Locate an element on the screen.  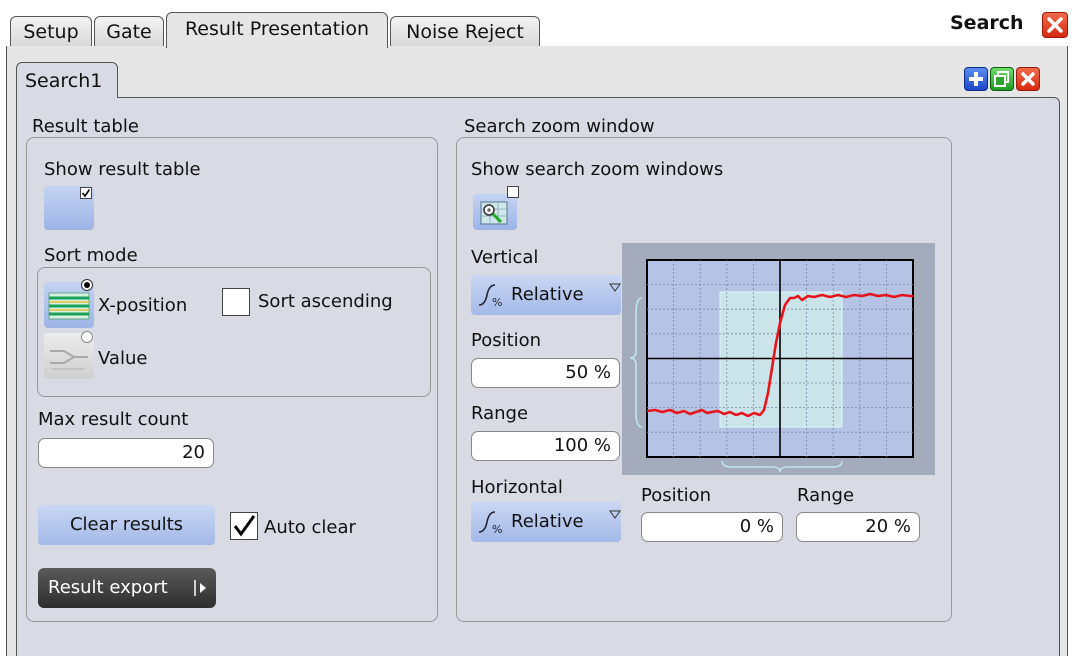
show-result-table-label: Show result table is located at coordinates (122, 169).